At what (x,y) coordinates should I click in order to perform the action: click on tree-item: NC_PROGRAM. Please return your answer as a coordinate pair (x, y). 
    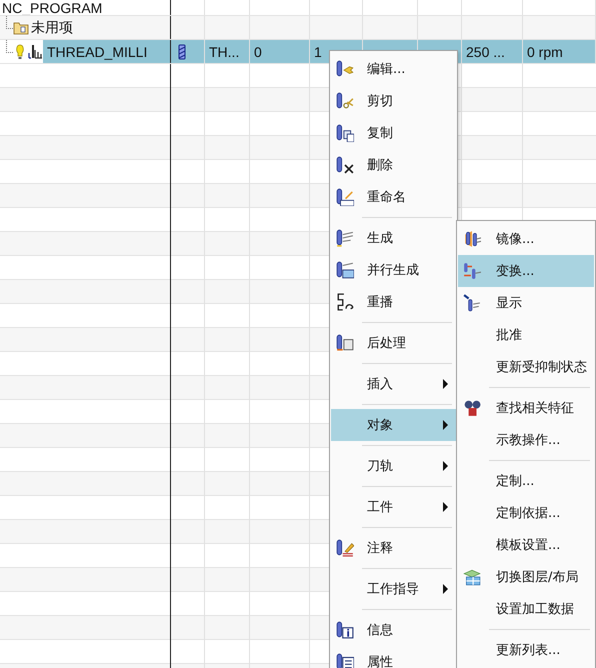
    Looking at the image, I should click on (52, 7).